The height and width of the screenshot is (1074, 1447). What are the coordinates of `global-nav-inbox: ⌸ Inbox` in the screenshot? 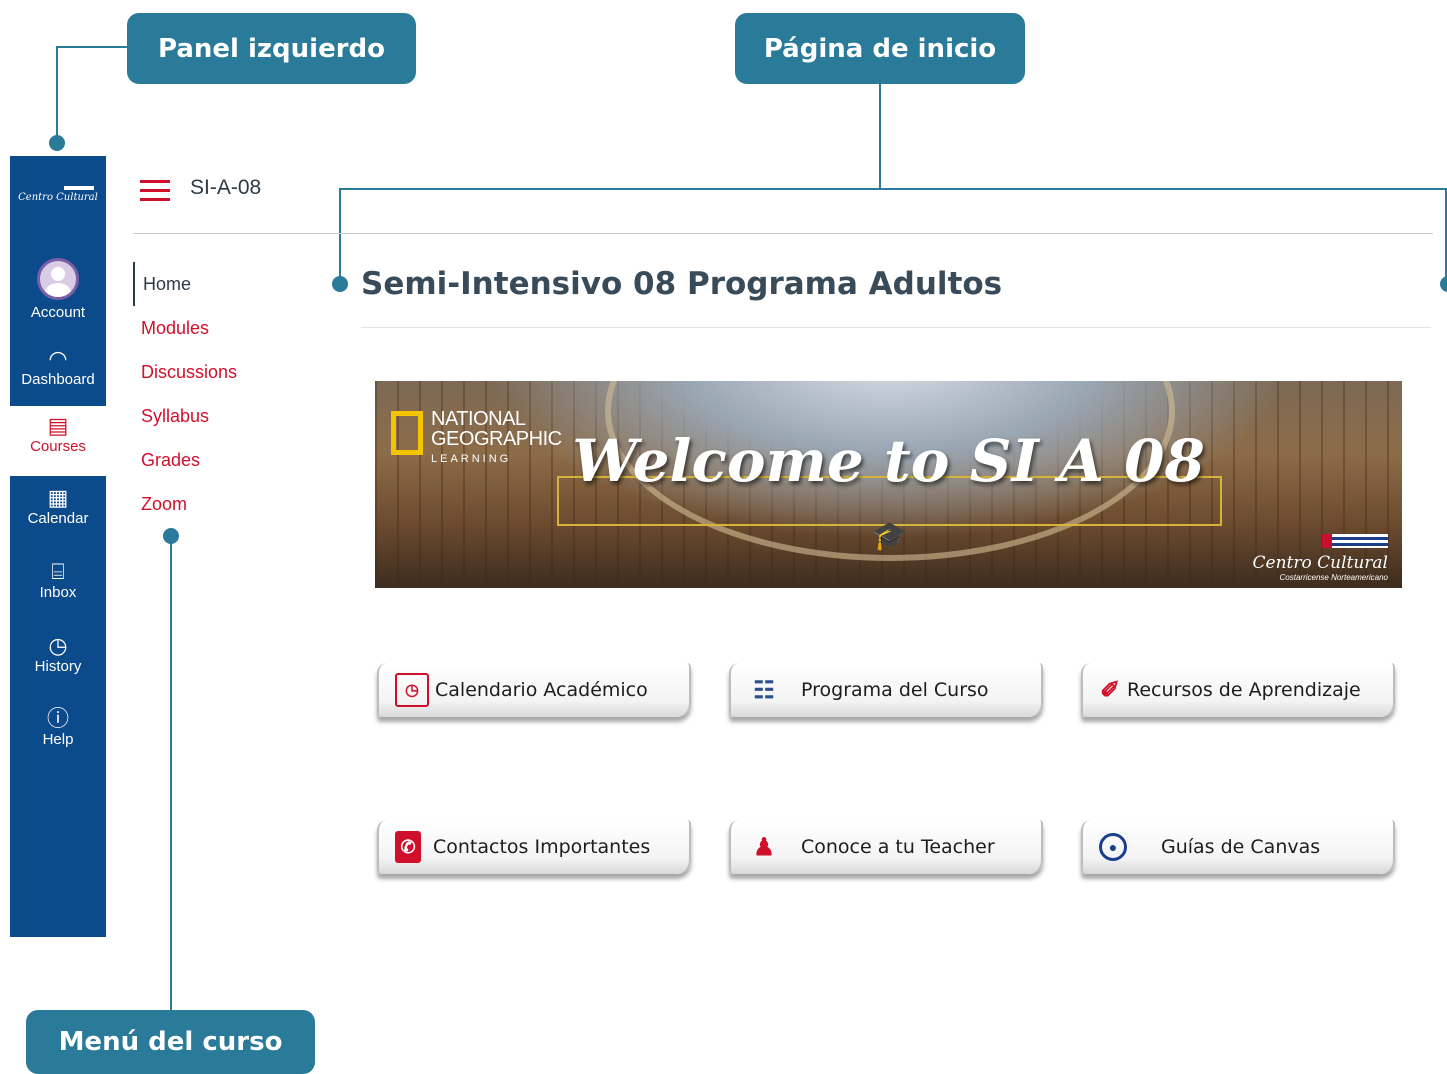 It's located at (58, 580).